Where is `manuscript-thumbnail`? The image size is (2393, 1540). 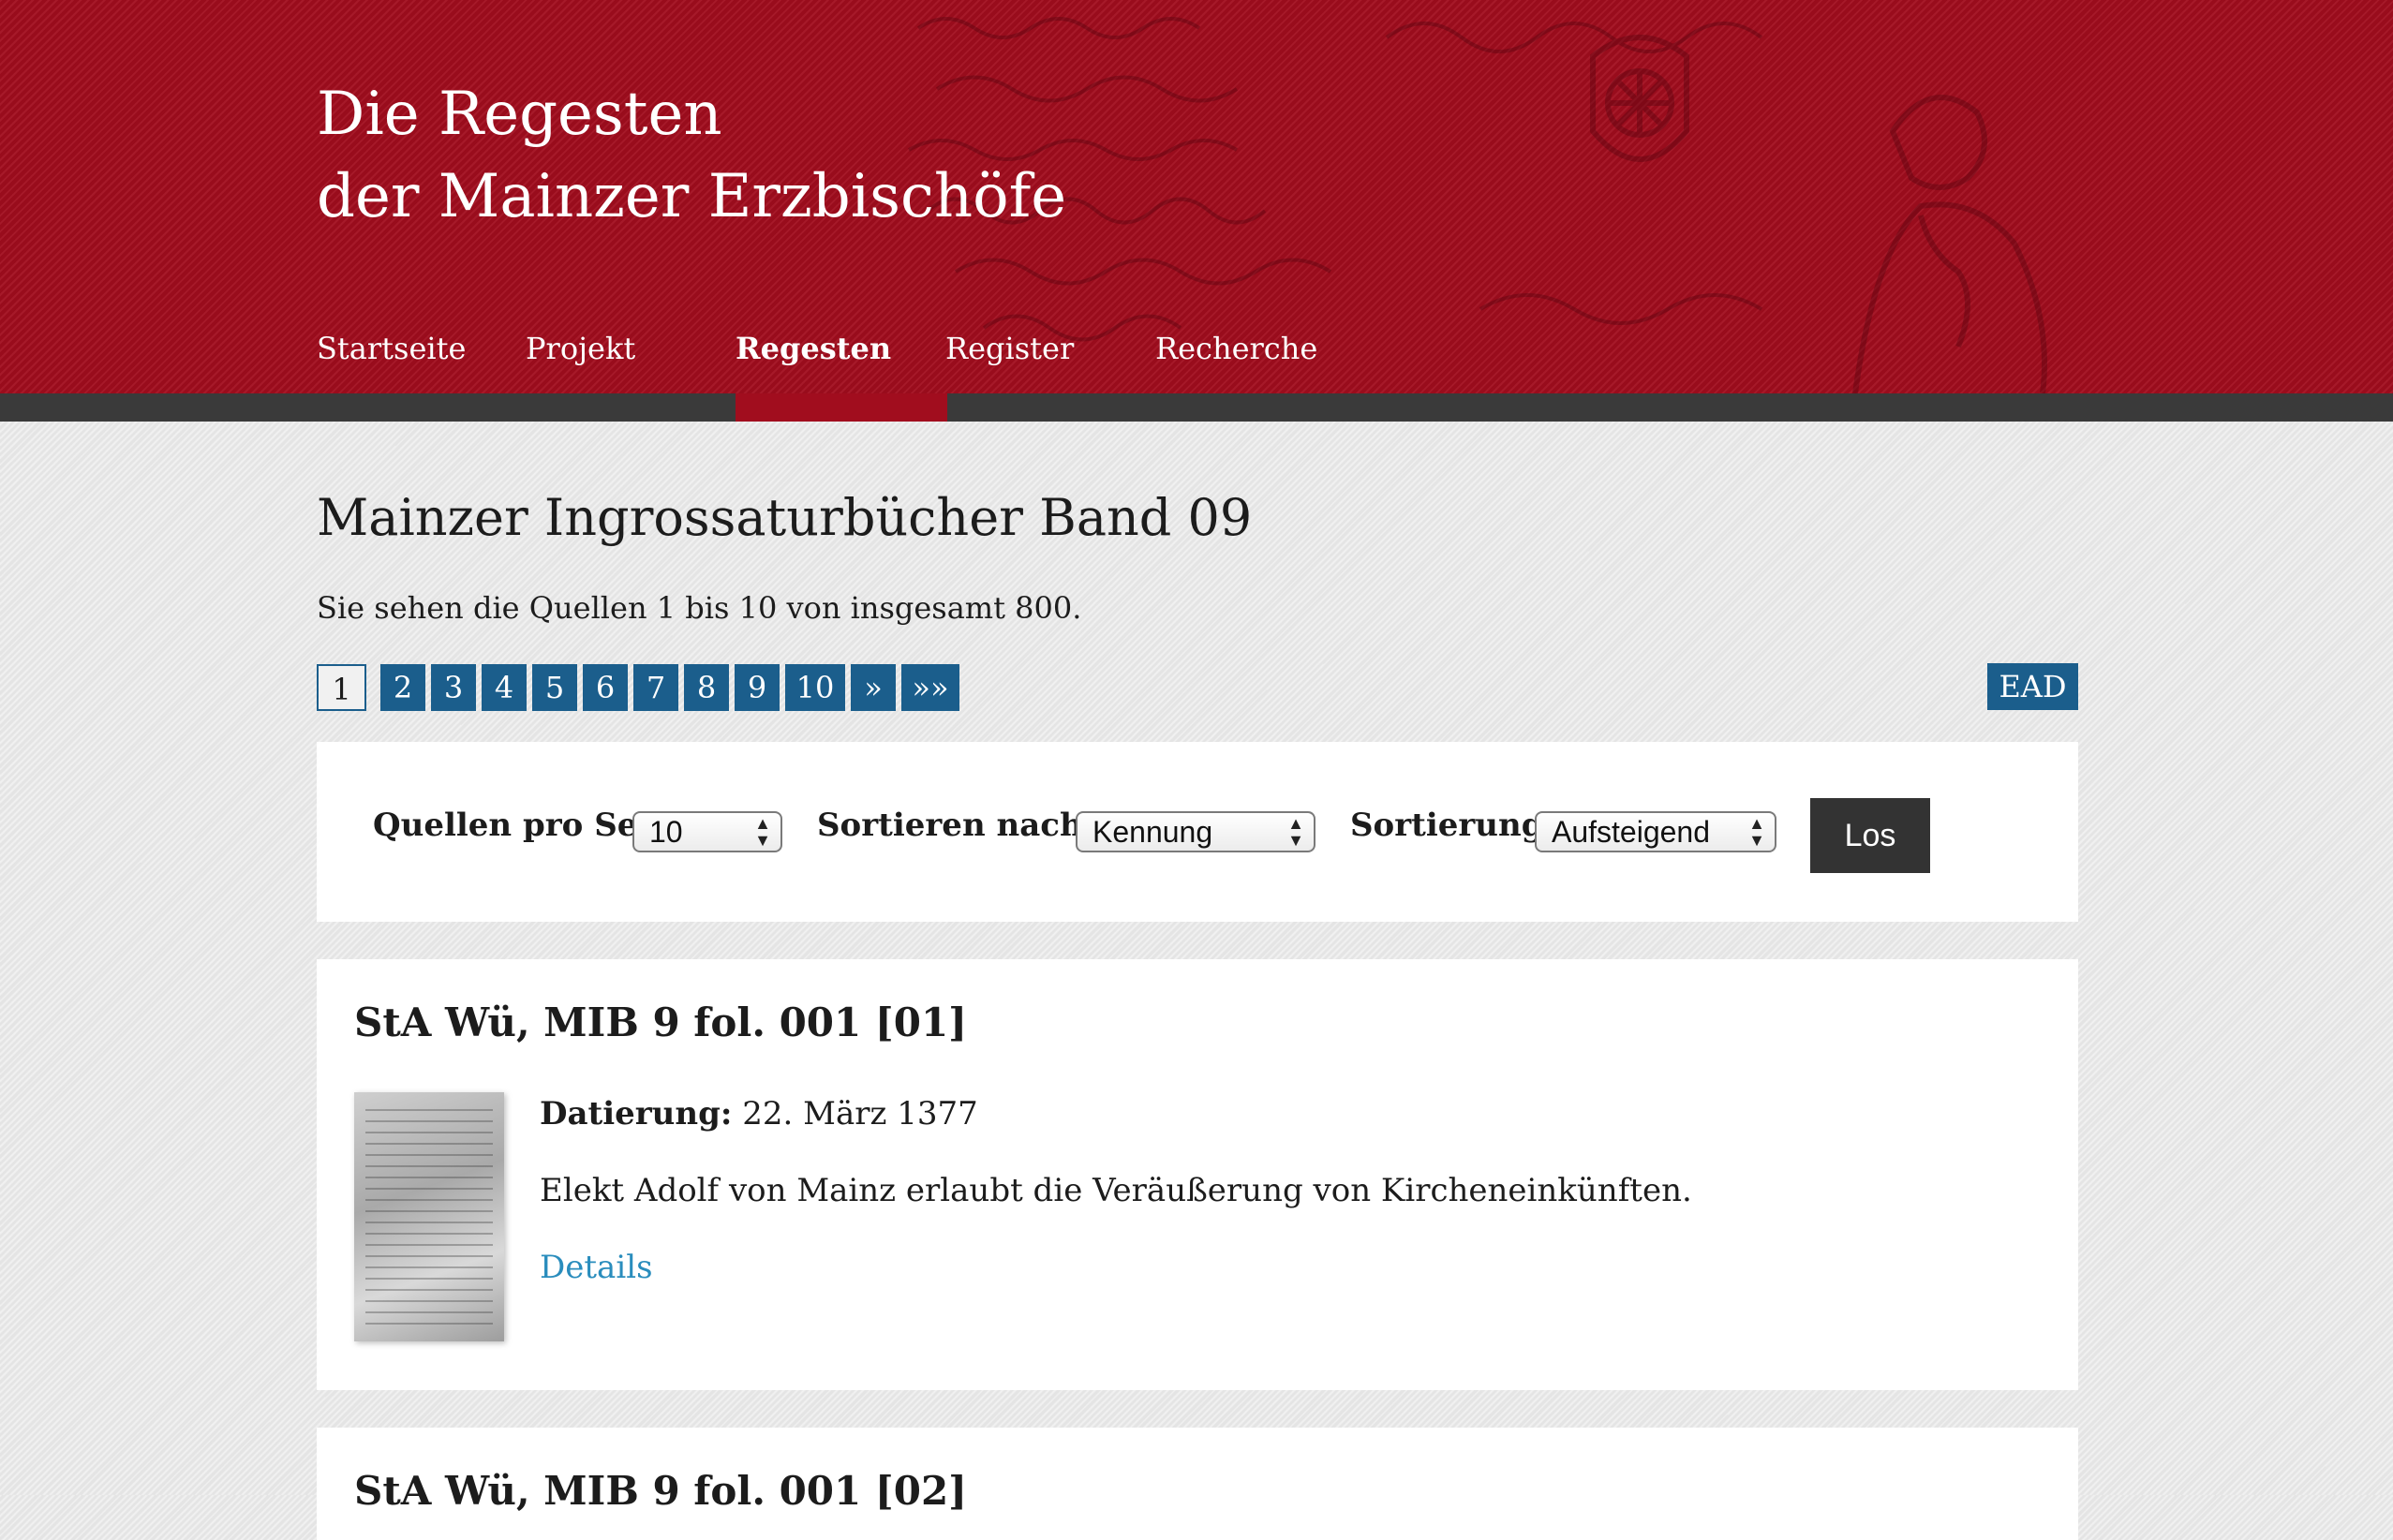 manuscript-thumbnail is located at coordinates (429, 1216).